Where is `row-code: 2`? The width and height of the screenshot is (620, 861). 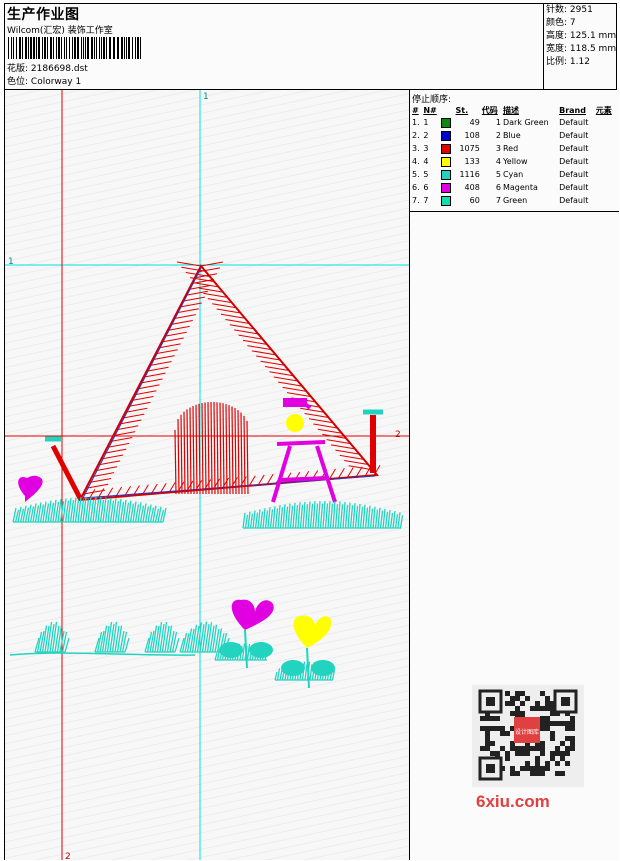
row-code: 2 is located at coordinates (498, 135).